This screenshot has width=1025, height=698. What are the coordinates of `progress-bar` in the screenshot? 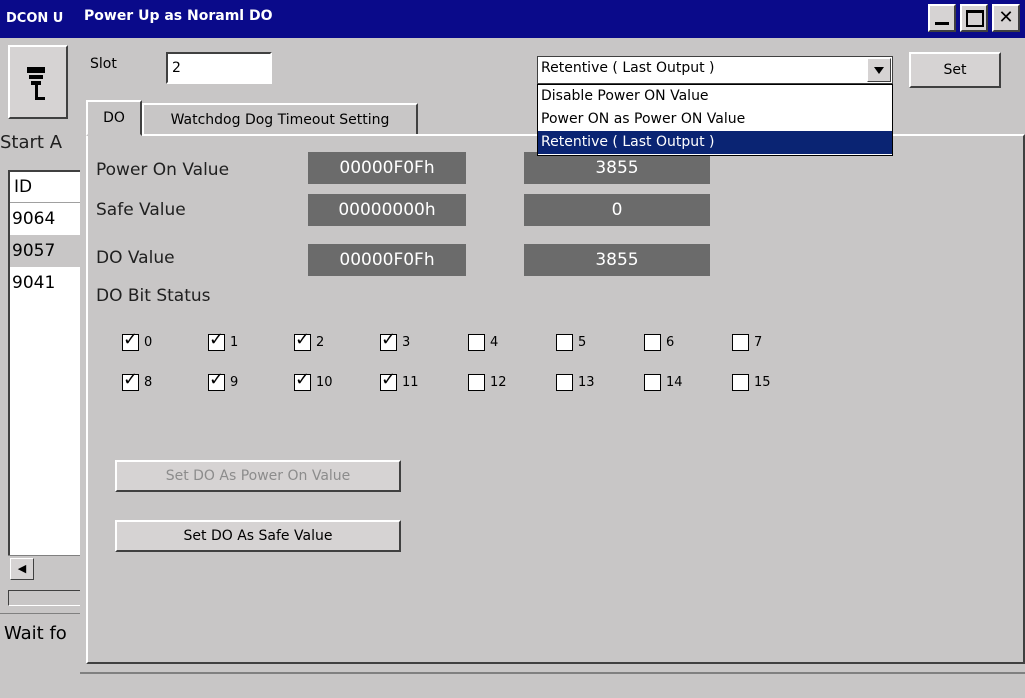 It's located at (45, 598).